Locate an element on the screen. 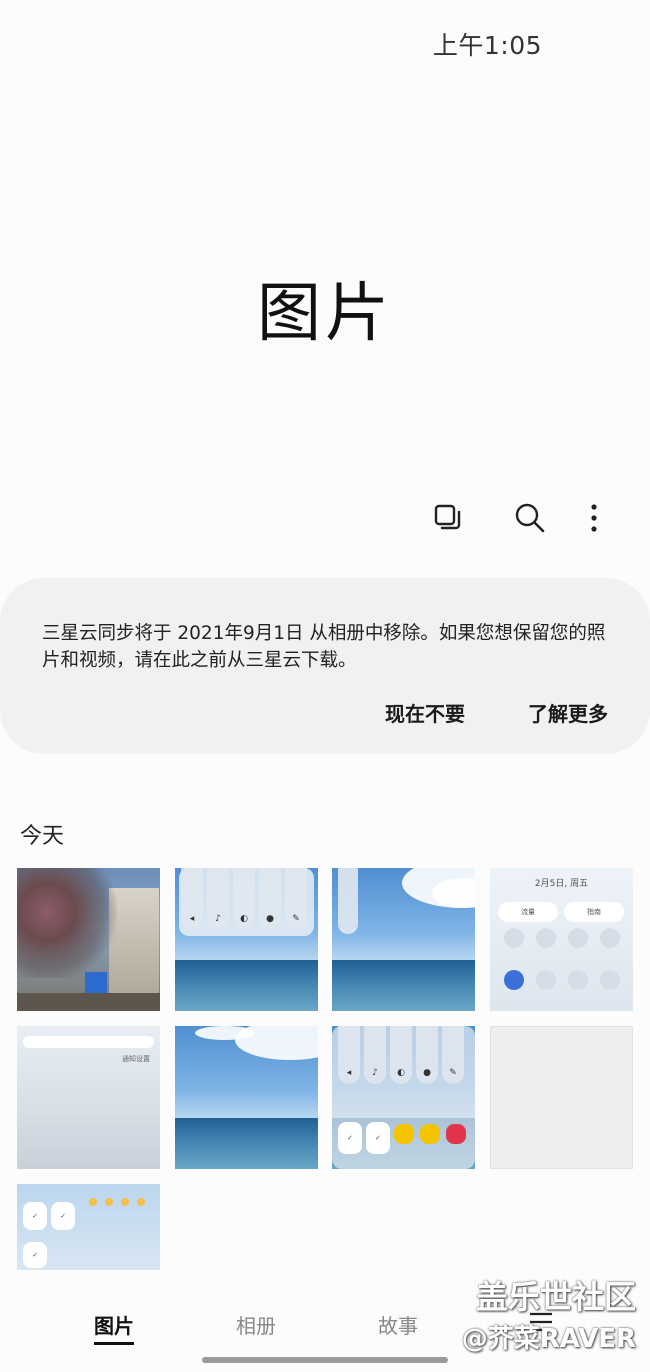 The height and width of the screenshot is (1372, 650). home-indicator is located at coordinates (325, 1360).